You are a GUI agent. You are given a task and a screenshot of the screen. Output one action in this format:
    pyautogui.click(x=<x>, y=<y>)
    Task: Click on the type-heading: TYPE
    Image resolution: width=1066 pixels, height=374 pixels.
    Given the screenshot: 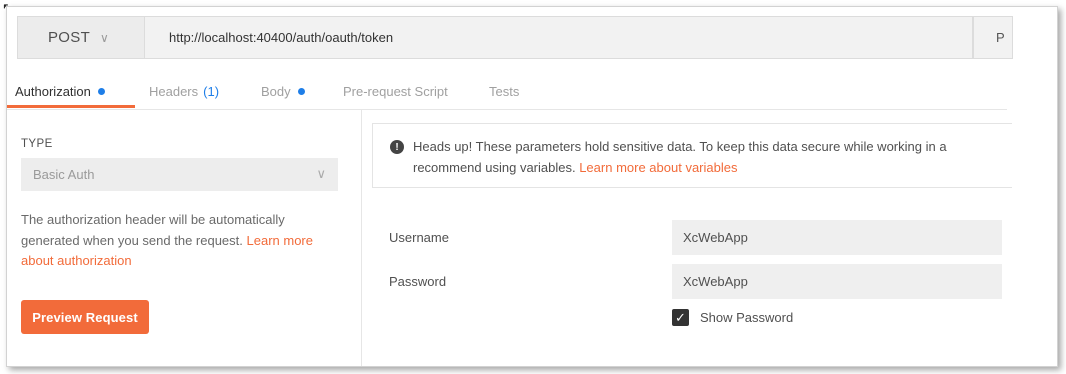 What is the action you would take?
    pyautogui.click(x=37, y=144)
    